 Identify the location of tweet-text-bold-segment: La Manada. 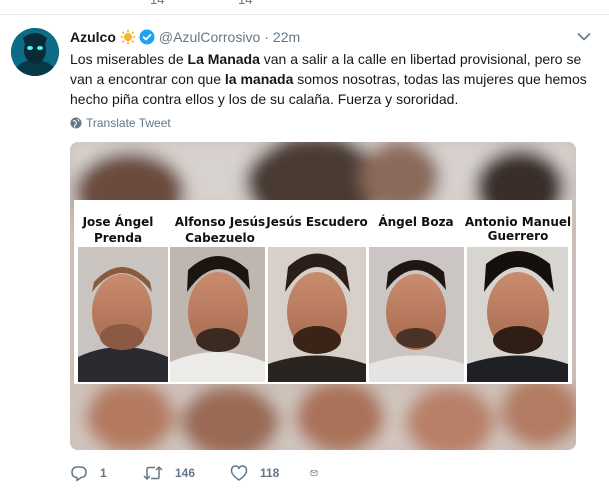
(223, 59).